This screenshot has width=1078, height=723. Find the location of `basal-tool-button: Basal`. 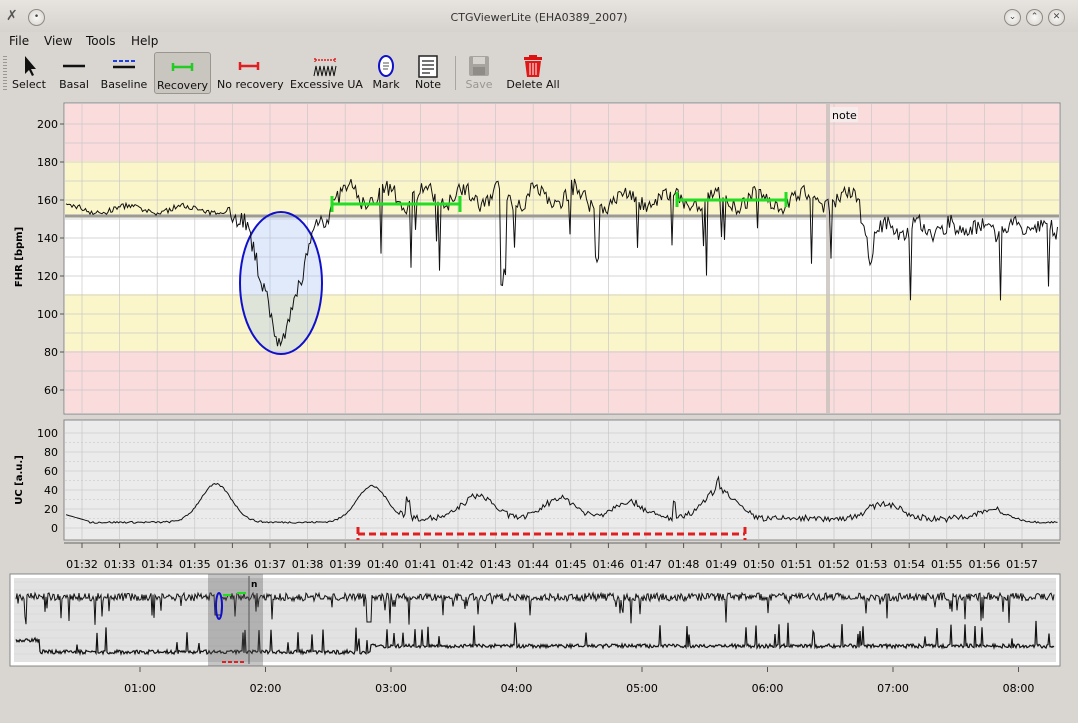

basal-tool-button: Basal is located at coordinates (74, 72).